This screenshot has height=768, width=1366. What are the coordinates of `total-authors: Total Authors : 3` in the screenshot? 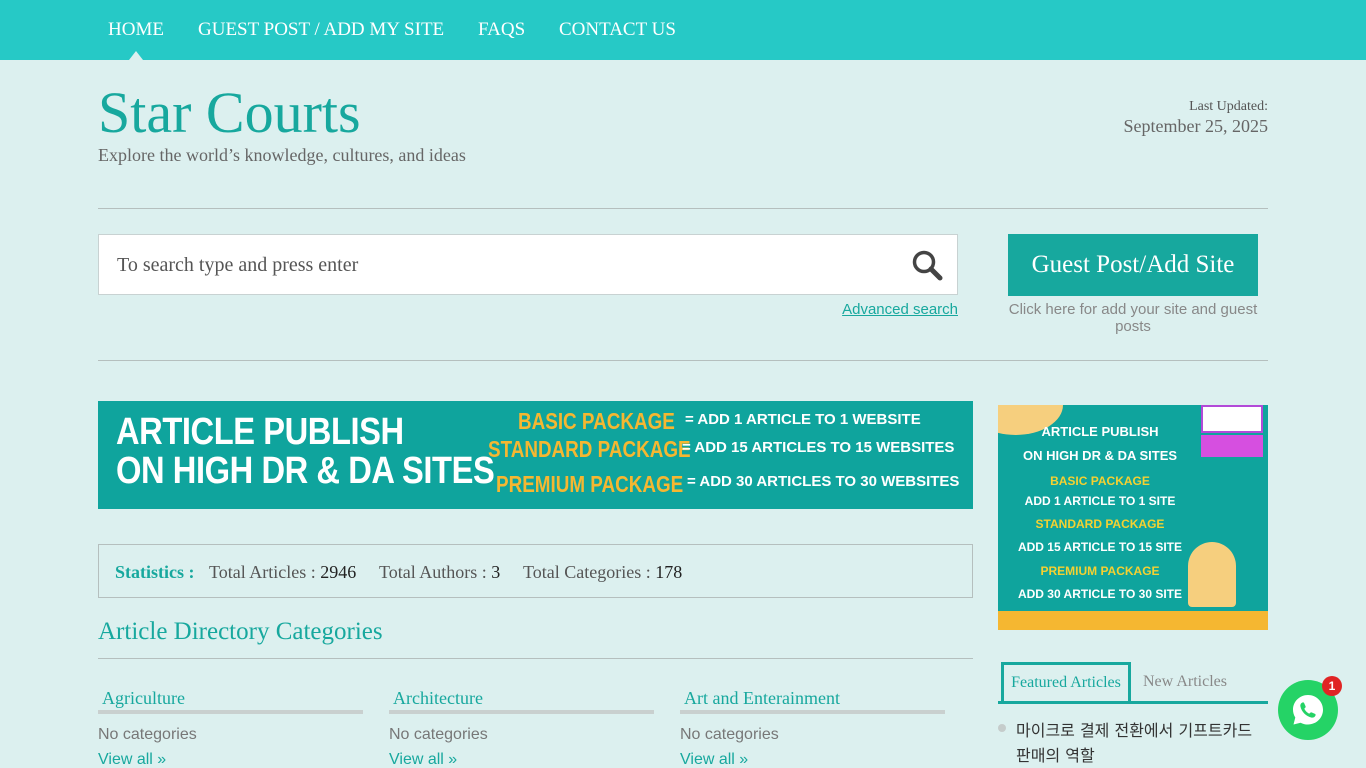 It's located at (439, 572).